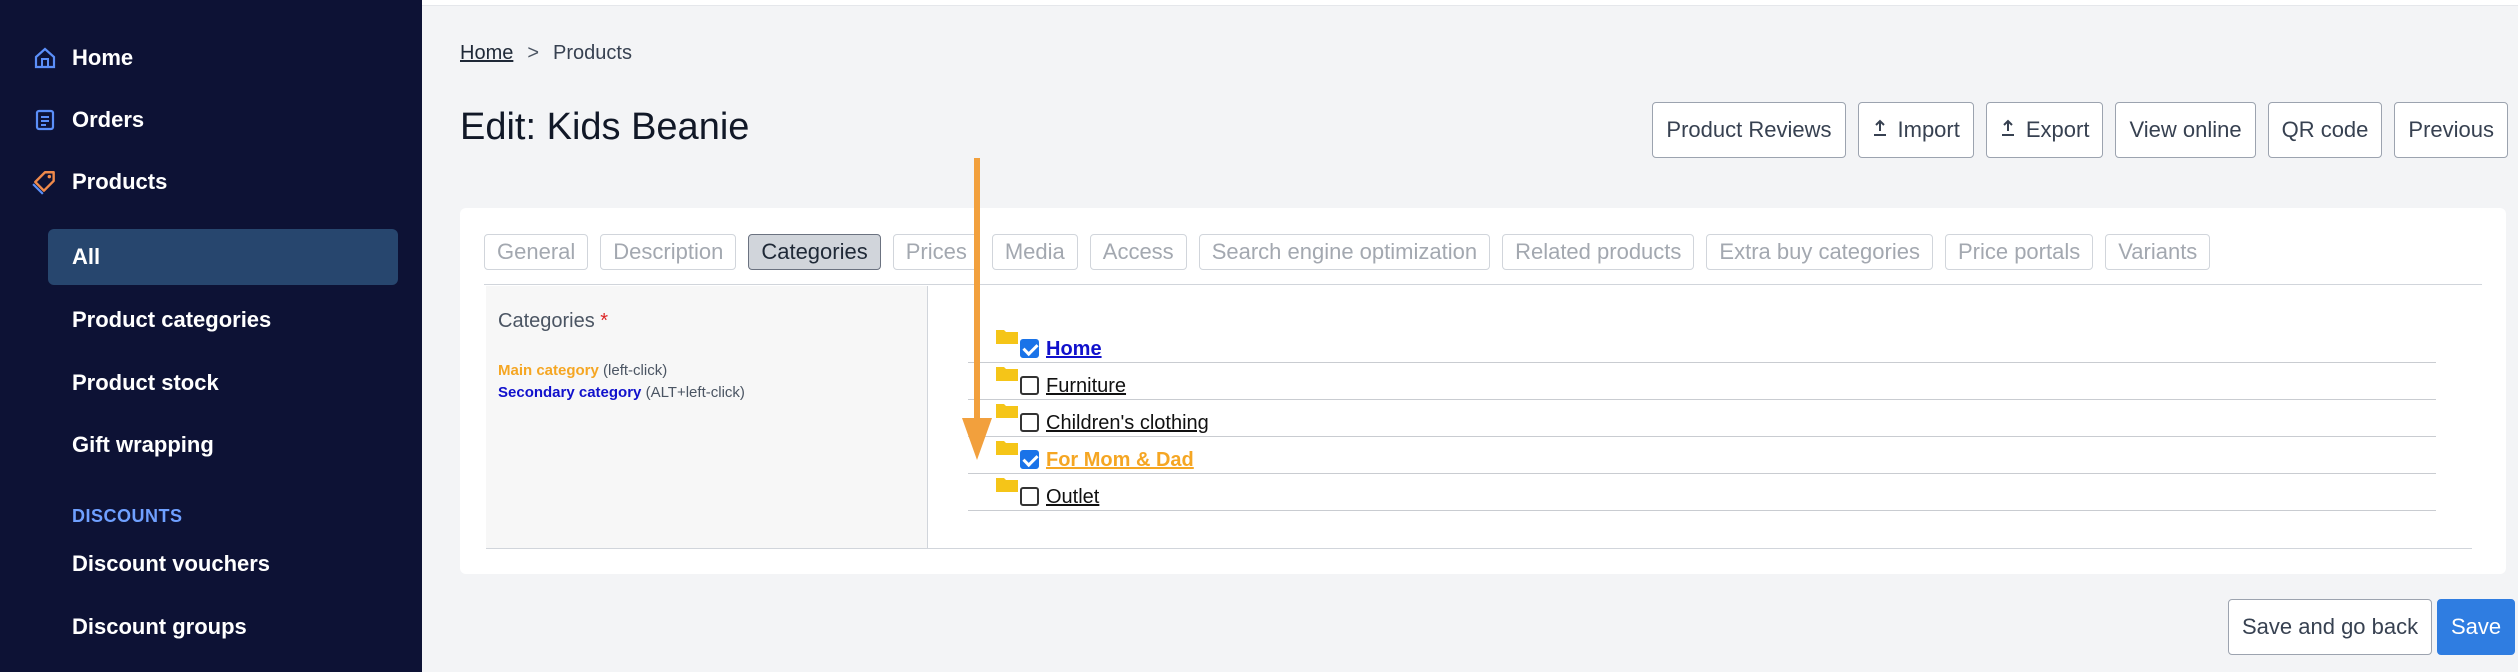 This screenshot has width=2518, height=672. Describe the element at coordinates (143, 444) in the screenshot. I see `sidebar-item-label: Gift wrapping` at that location.